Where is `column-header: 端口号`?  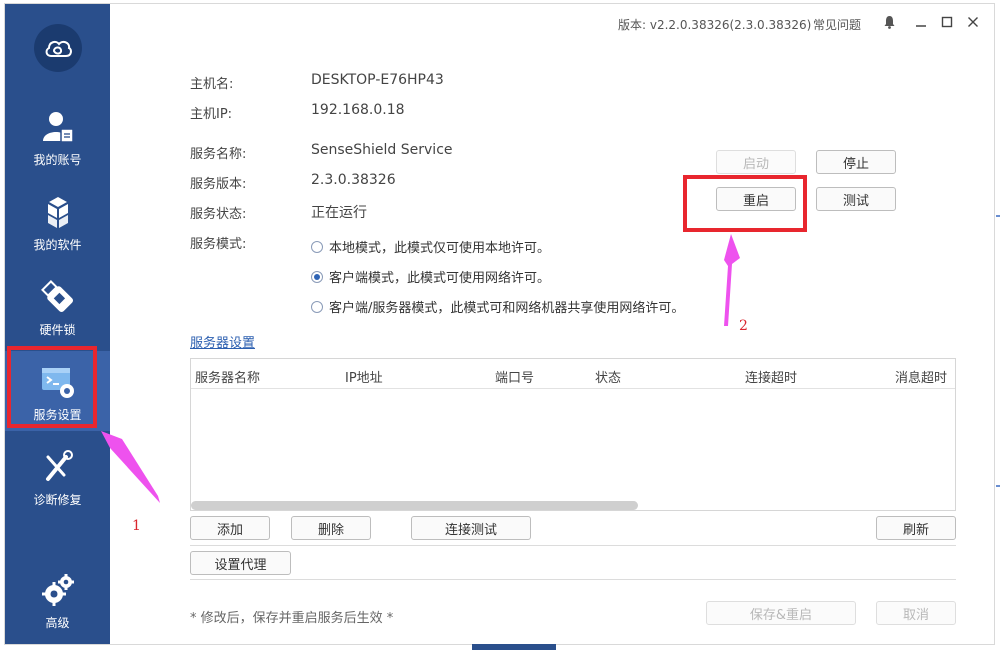 column-header: 端口号 is located at coordinates (514, 376).